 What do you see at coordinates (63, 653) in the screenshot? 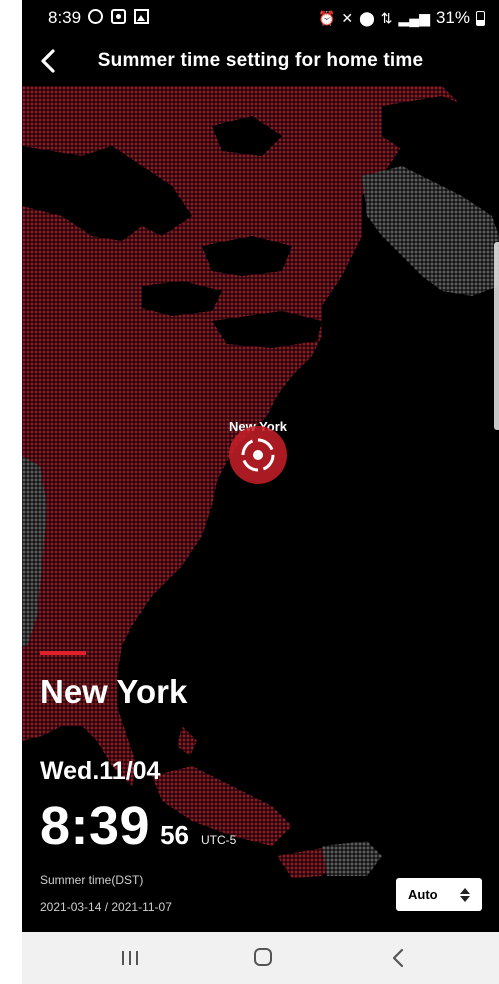
I see `accent-bar` at bounding box center [63, 653].